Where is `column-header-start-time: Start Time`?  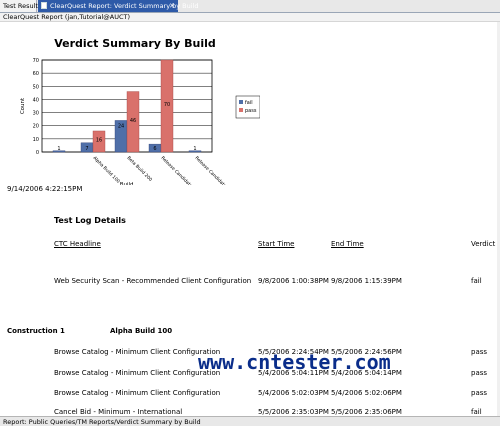 column-header-start-time: Start Time is located at coordinates (276, 244).